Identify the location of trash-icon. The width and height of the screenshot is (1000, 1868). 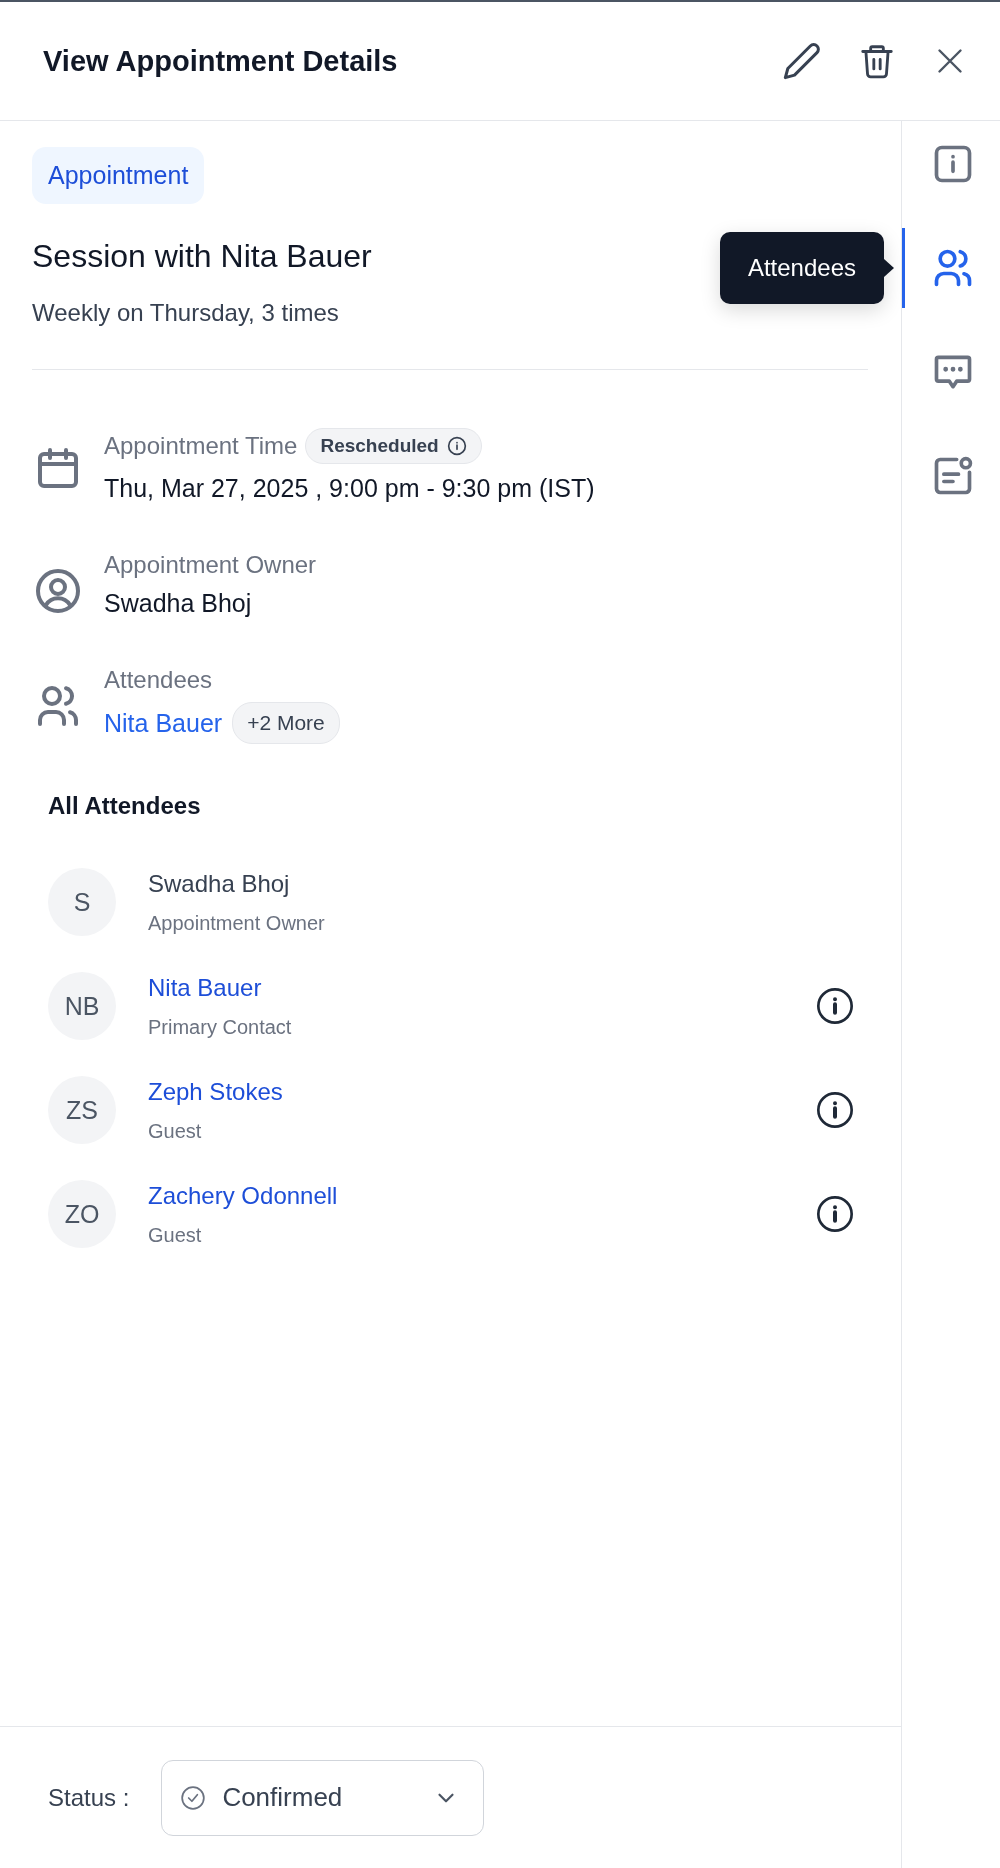
(877, 61).